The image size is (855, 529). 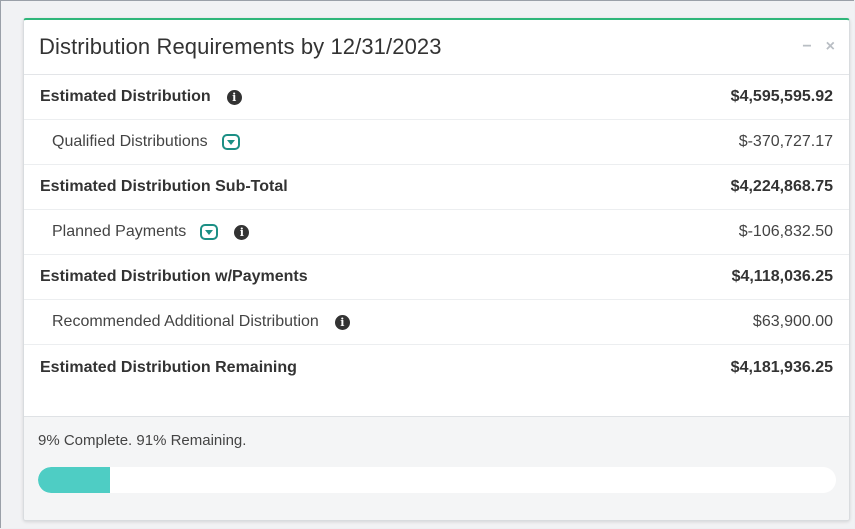 What do you see at coordinates (436, 142) in the screenshot?
I see `row-qualified-distributions: Qualified Distributions $-370,727.17` at bounding box center [436, 142].